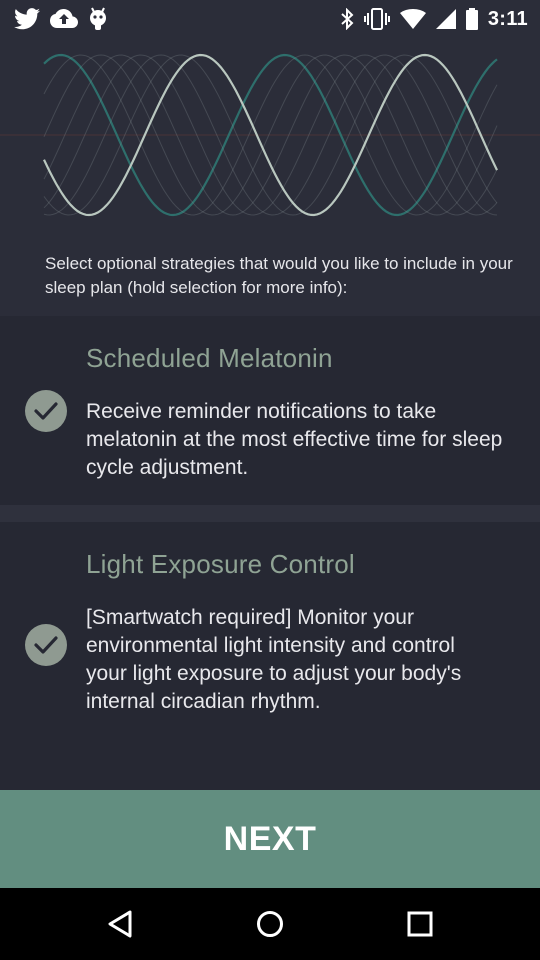 The height and width of the screenshot is (960, 540). I want to click on twitter-icon, so click(27, 19).